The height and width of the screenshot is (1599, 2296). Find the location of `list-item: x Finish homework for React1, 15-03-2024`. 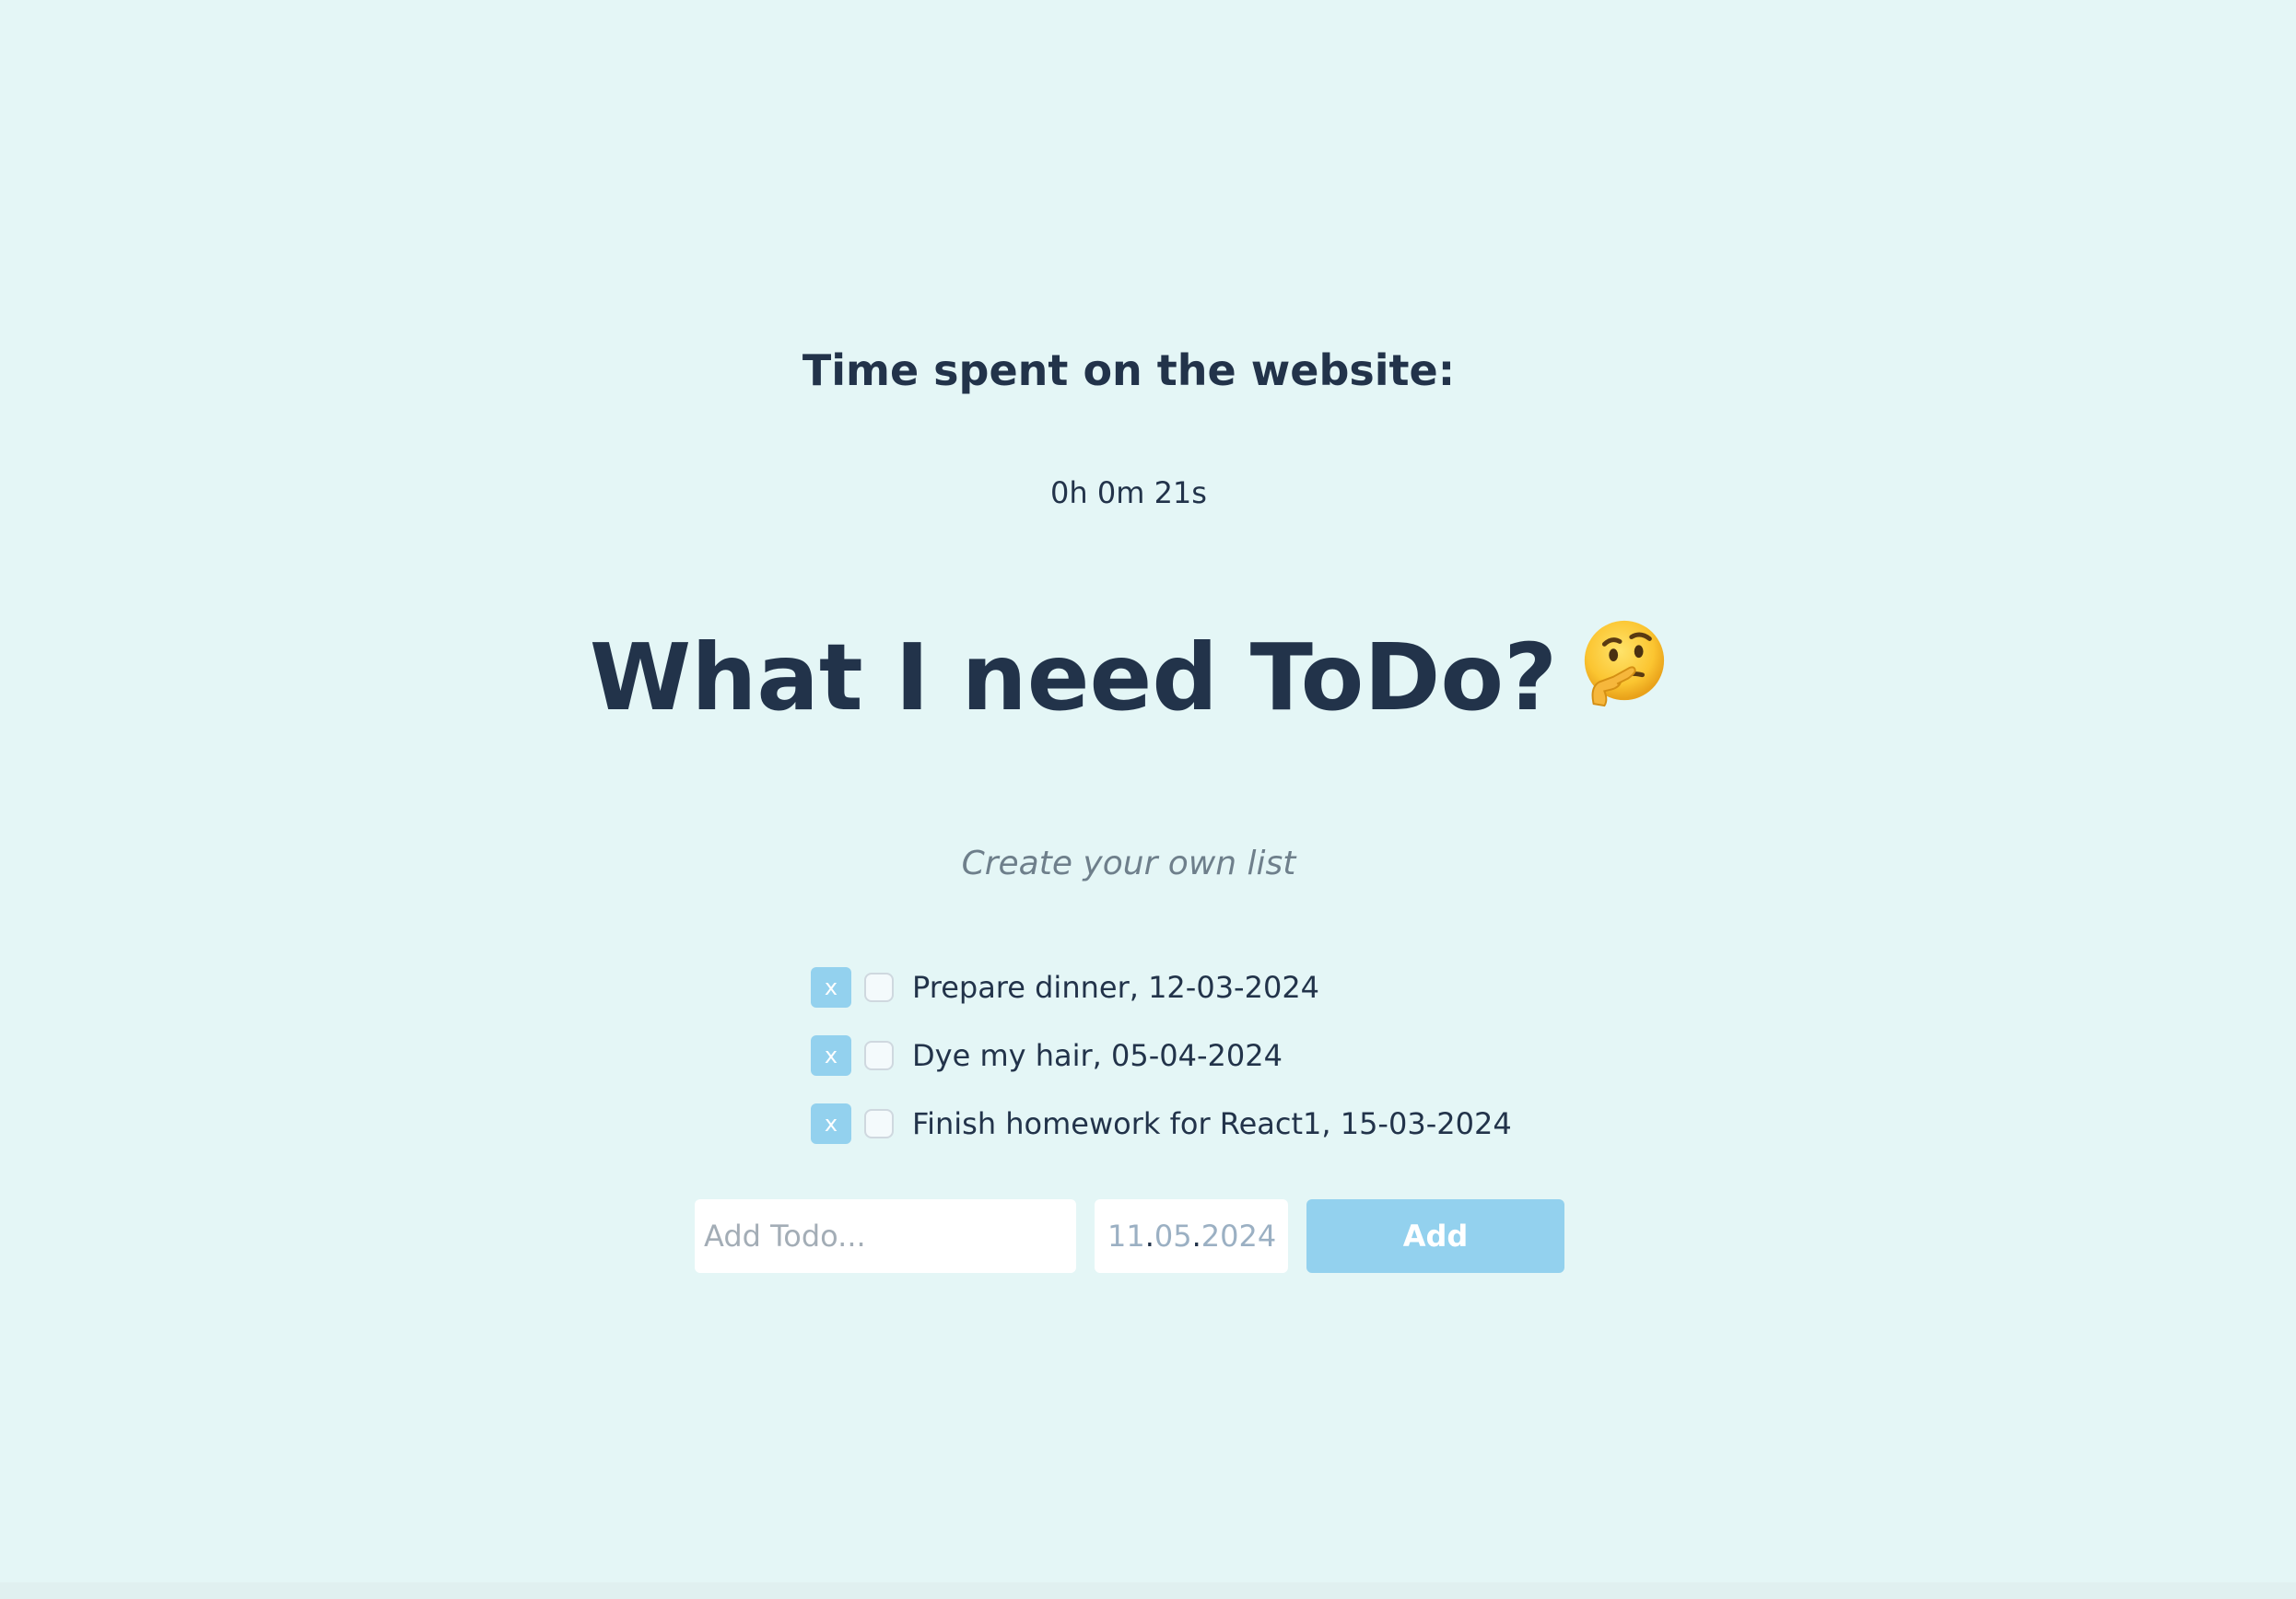

list-item: x Finish homework for React1, 15-03-2024 is located at coordinates (1162, 1123).